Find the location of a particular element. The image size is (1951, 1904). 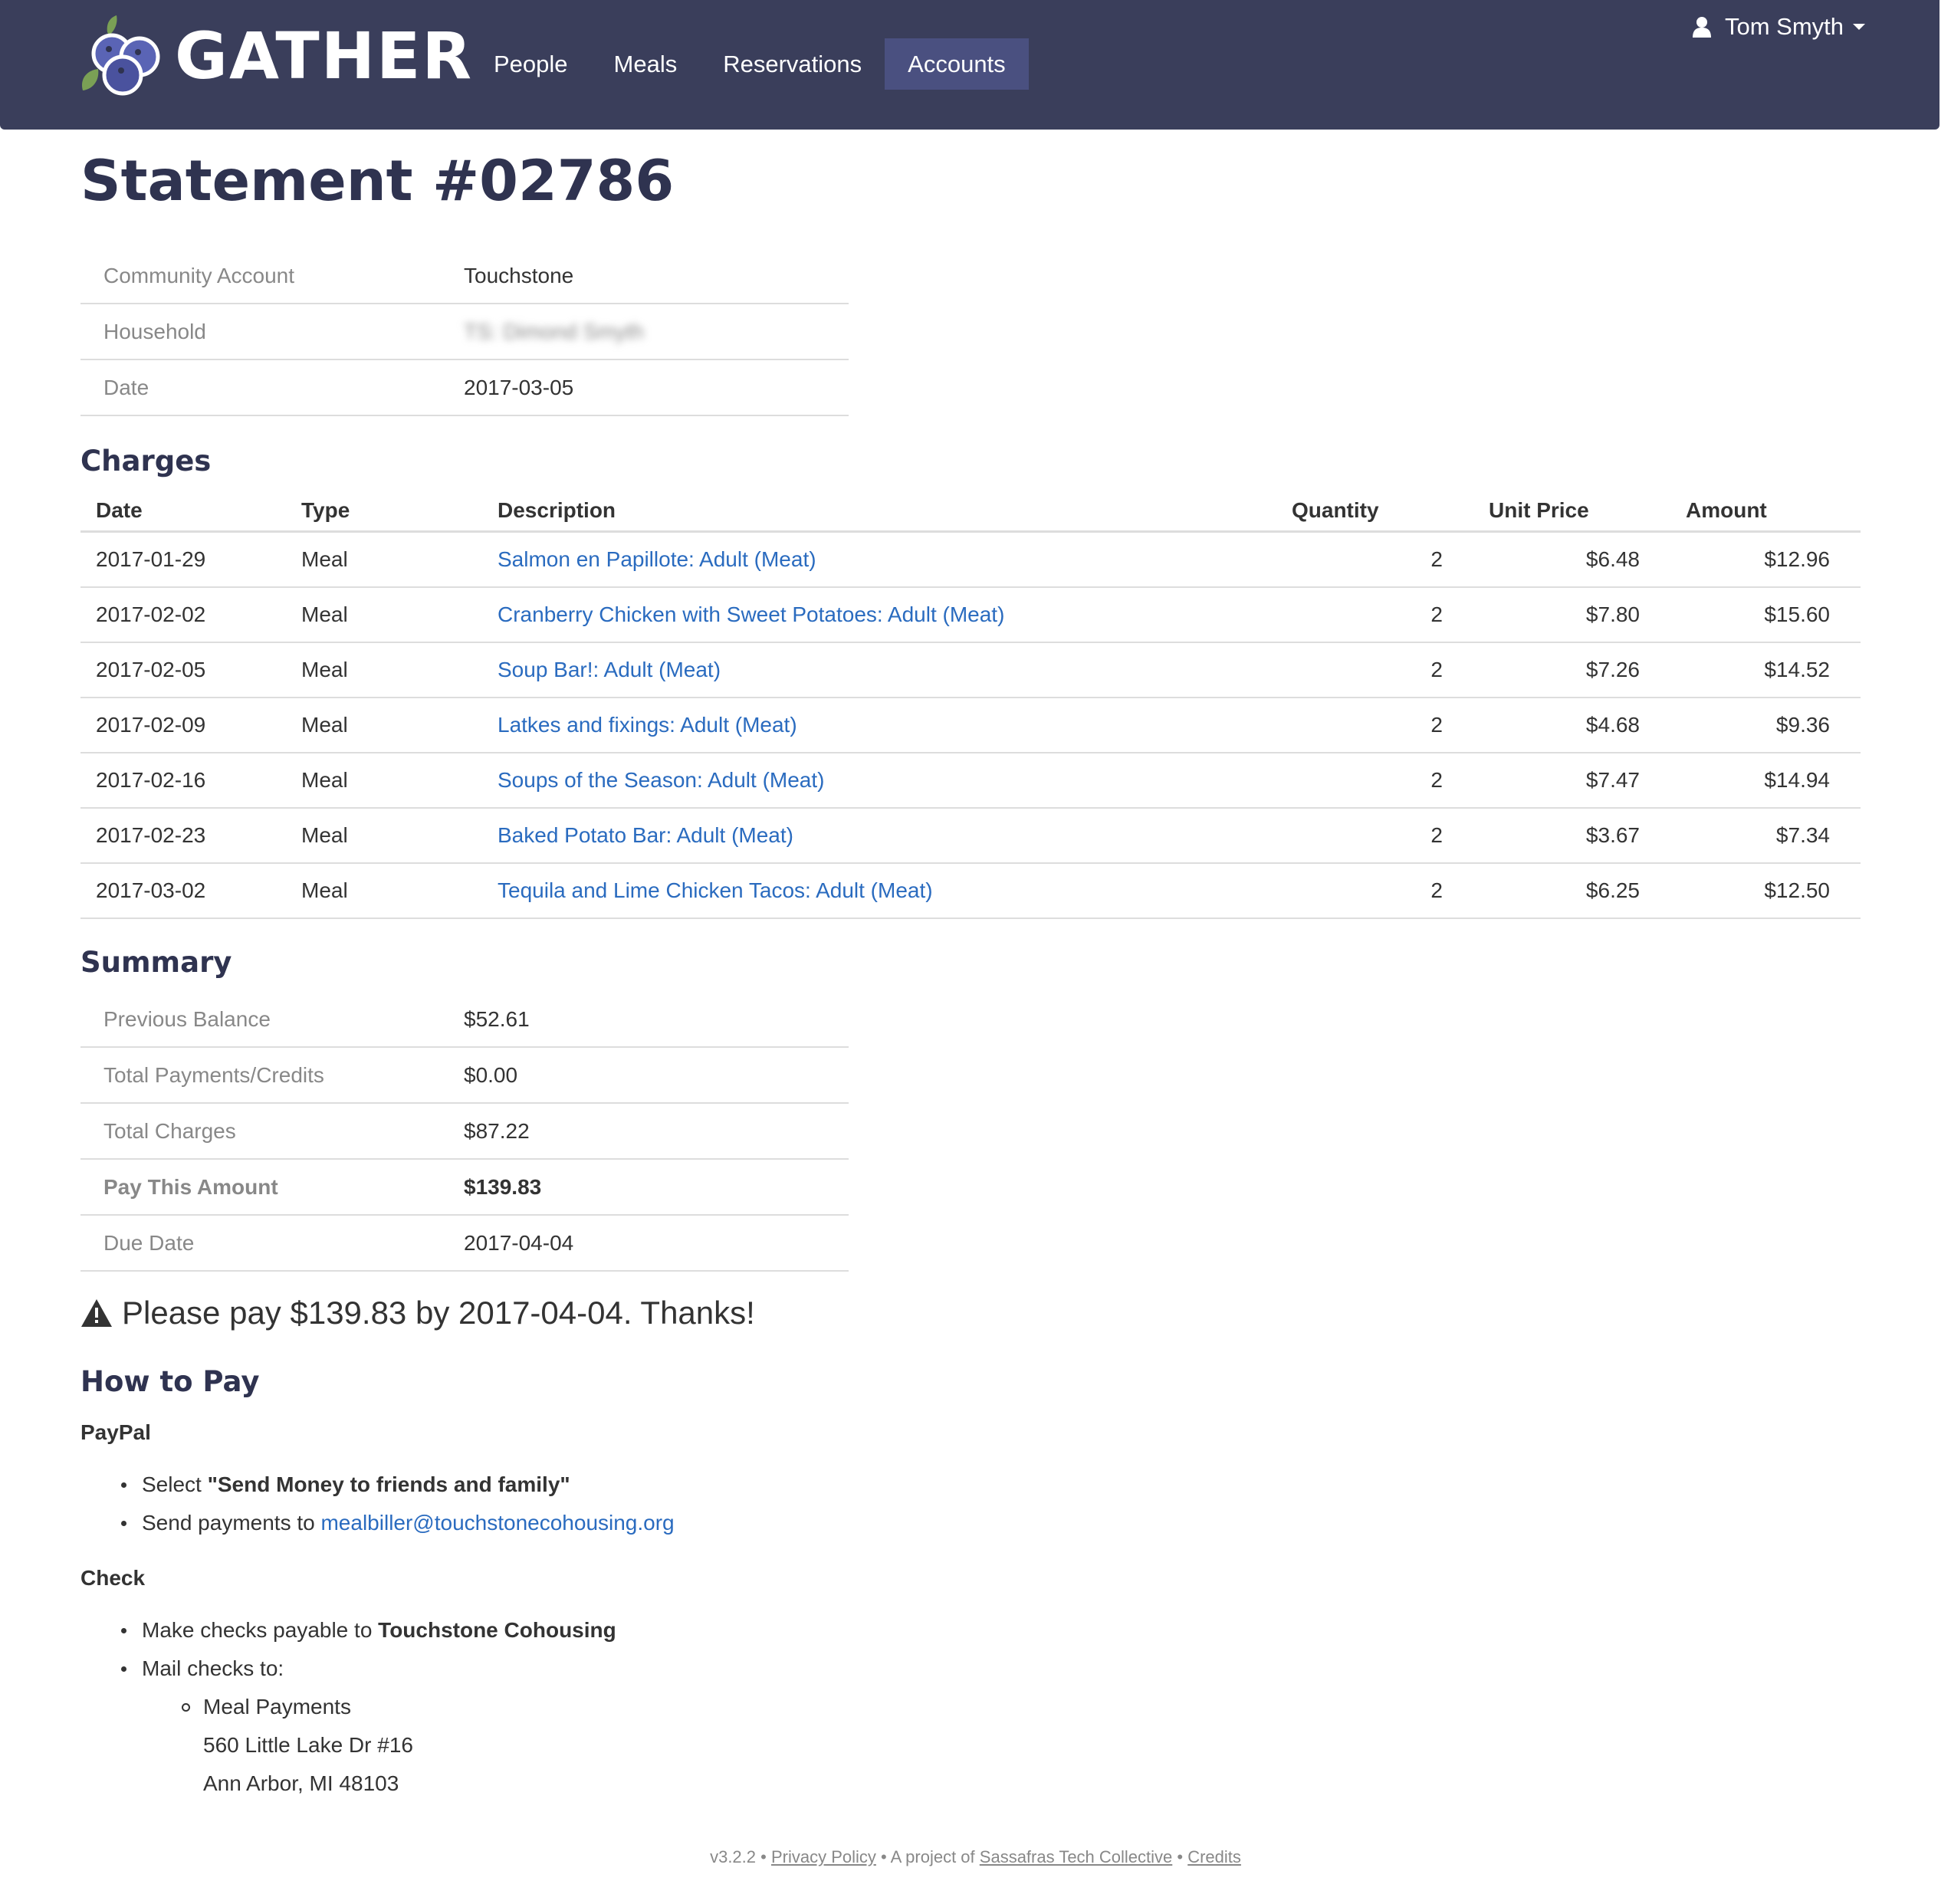

summary-heading: Summary is located at coordinates (156, 962).